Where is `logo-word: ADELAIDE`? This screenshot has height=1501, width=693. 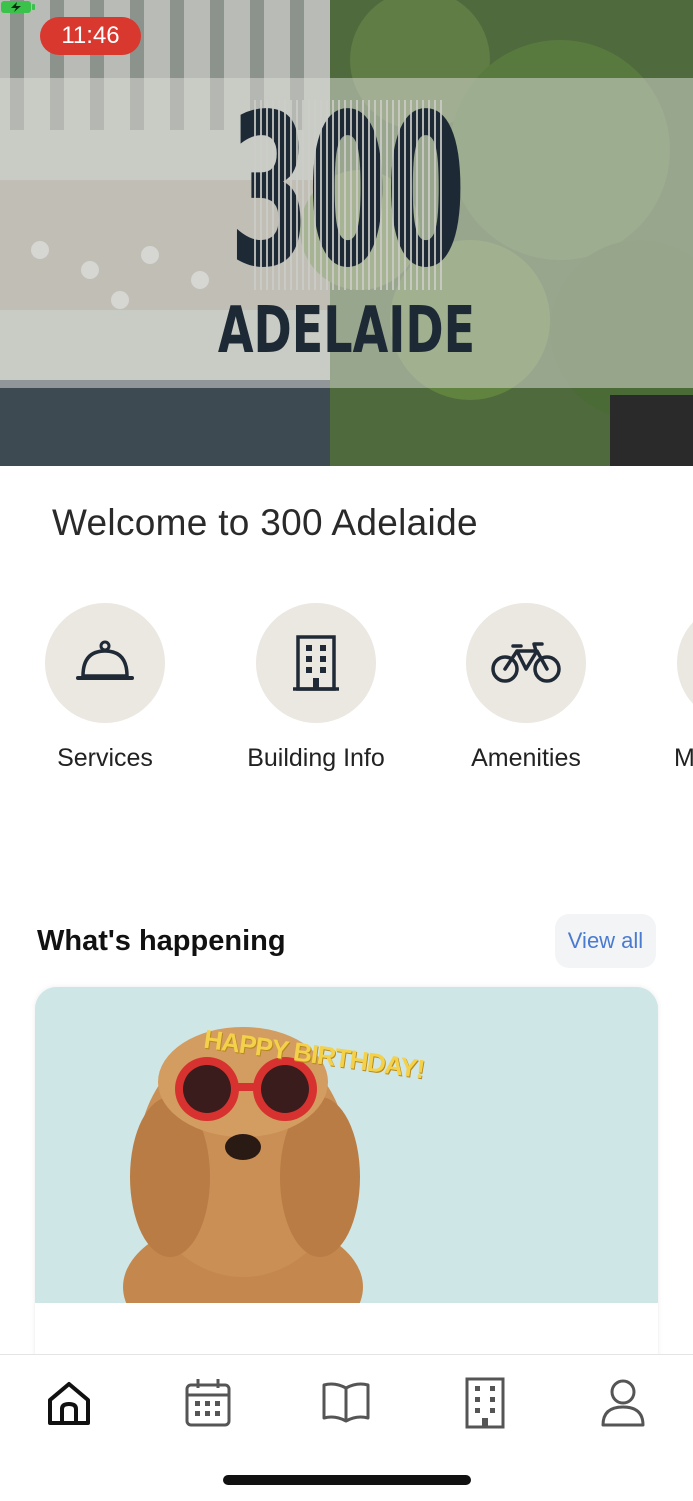 logo-word: ADELAIDE is located at coordinates (346, 331).